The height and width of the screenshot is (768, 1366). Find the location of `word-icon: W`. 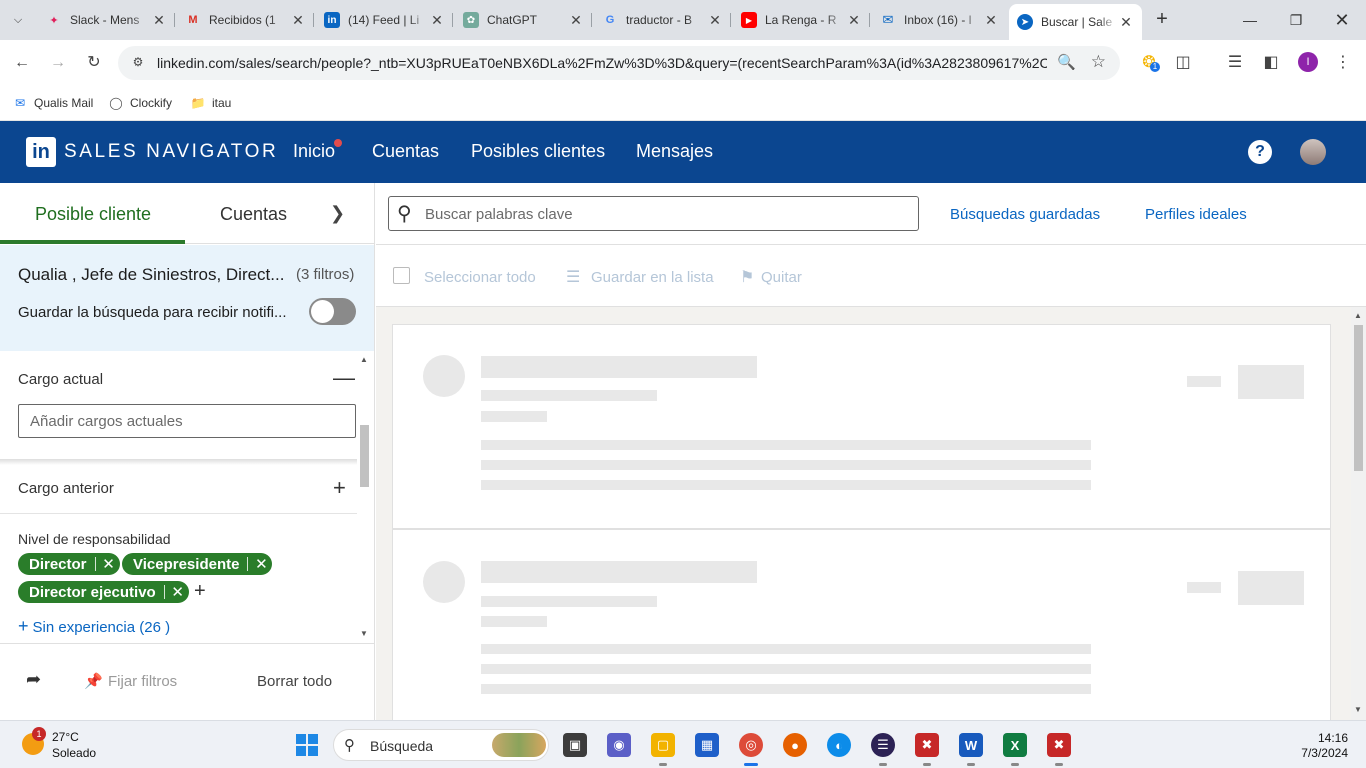

word-icon: W is located at coordinates (971, 745).